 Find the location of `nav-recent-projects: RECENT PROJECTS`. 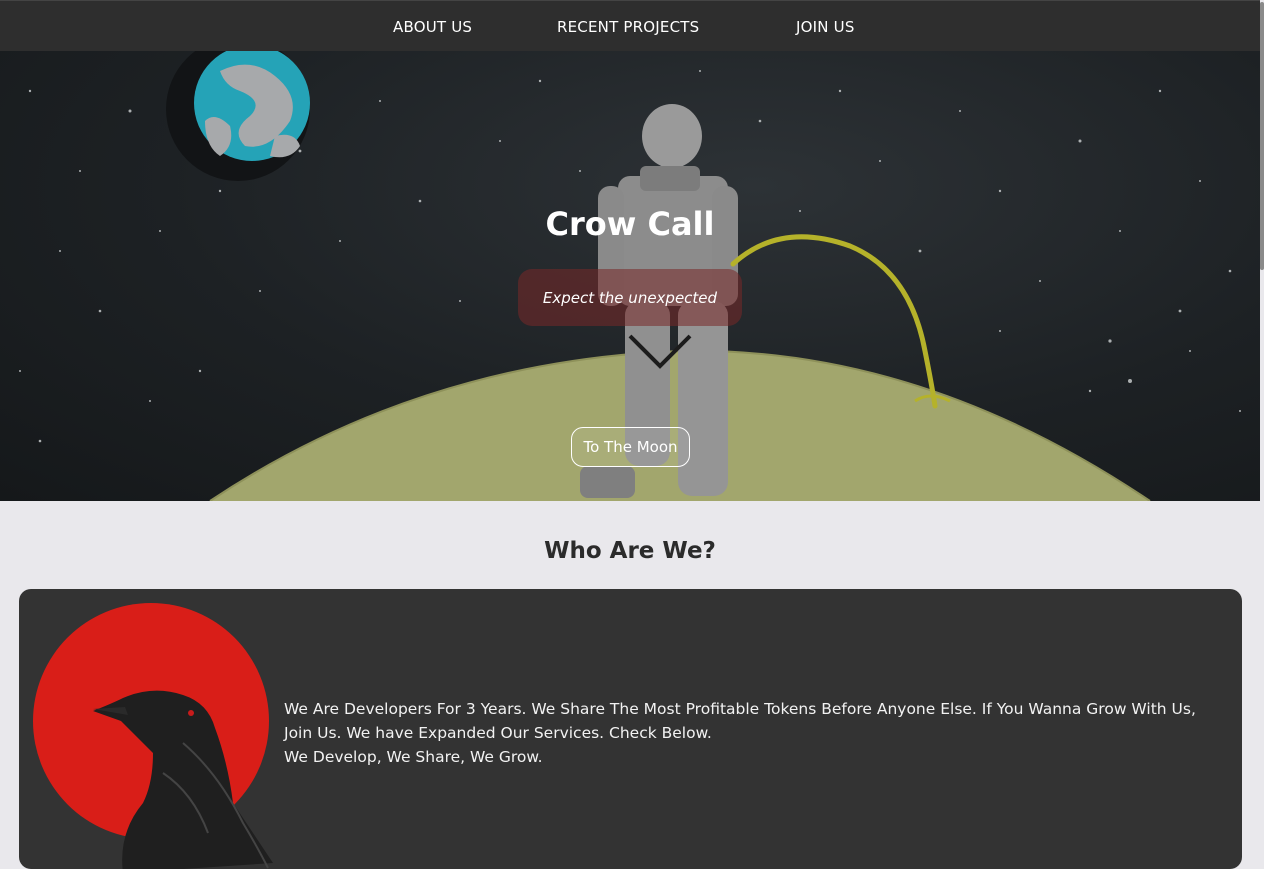

nav-recent-projects: RECENT PROJECTS is located at coordinates (628, 27).